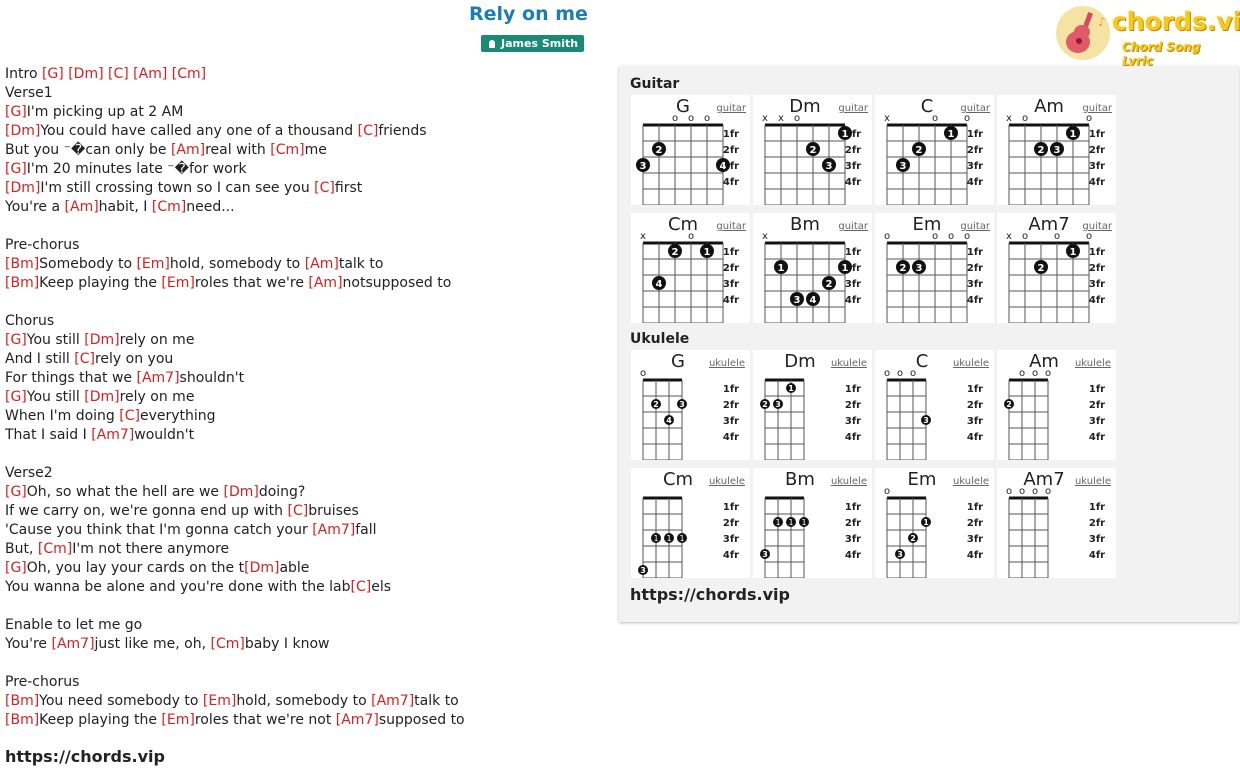  What do you see at coordinates (1176, 21) in the screenshot?
I see `logo-text: chords.vip` at bounding box center [1176, 21].